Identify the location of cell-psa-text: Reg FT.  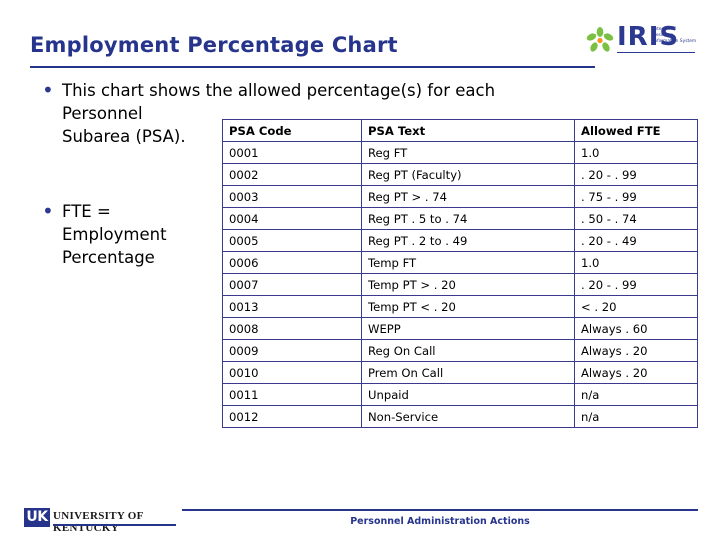
(468, 152).